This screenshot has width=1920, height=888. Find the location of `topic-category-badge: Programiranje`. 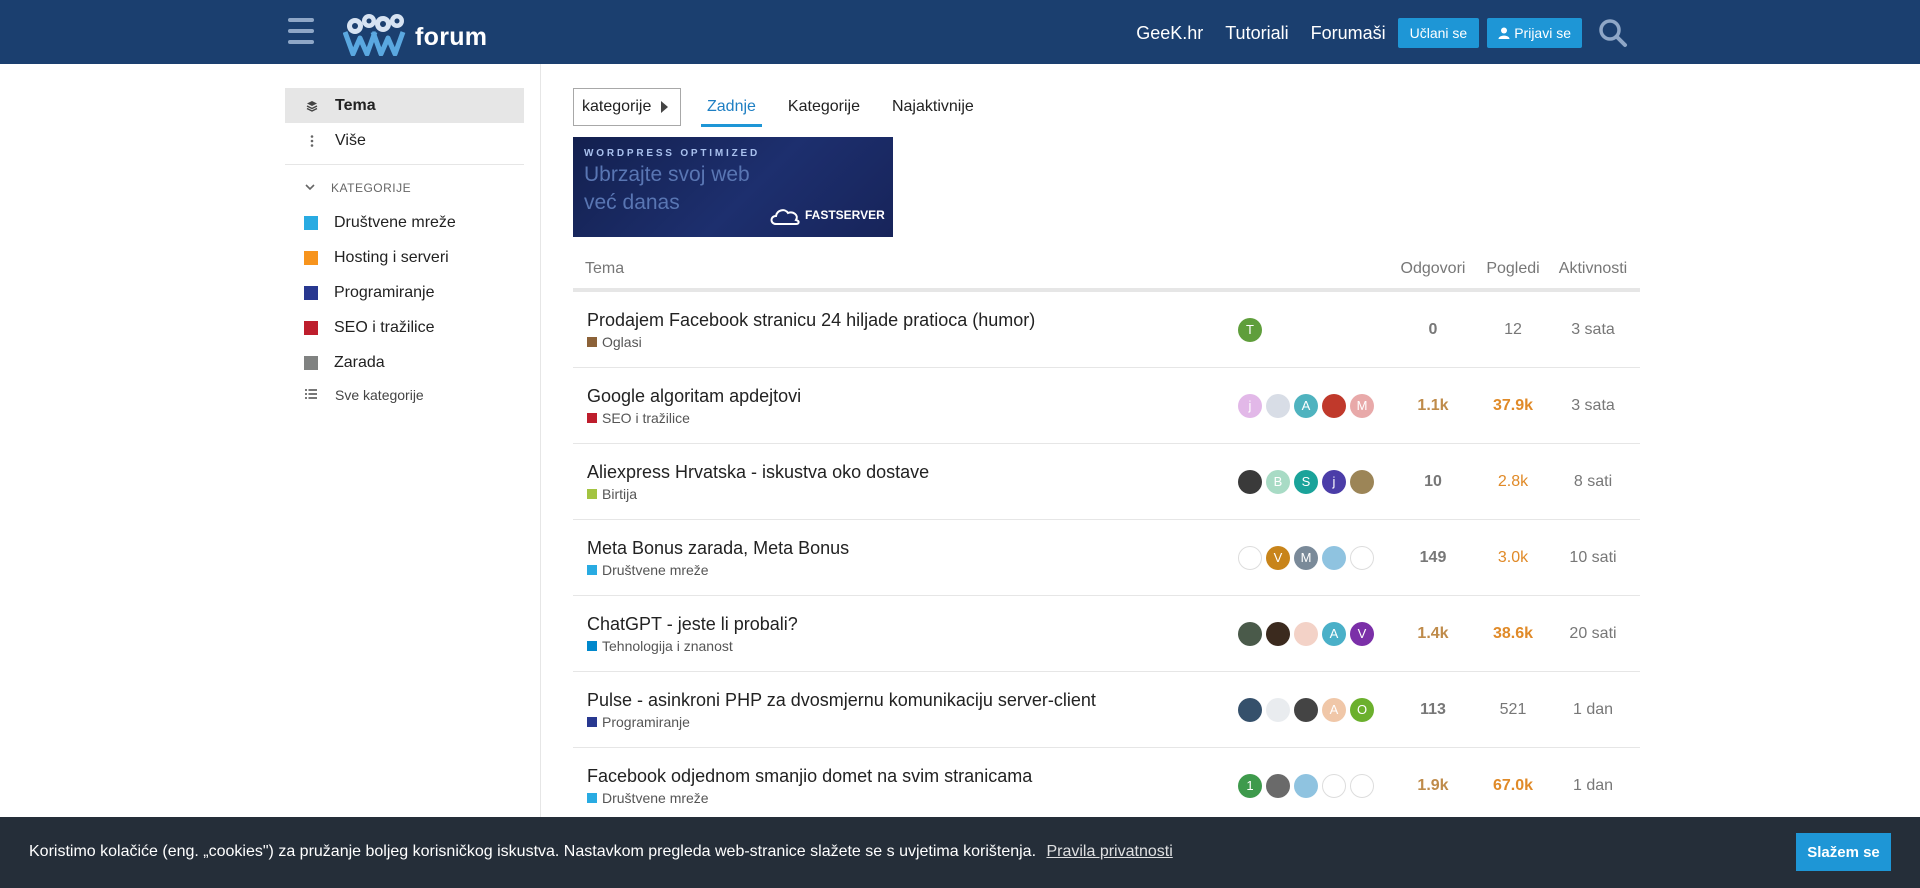

topic-category-badge: Programiranje is located at coordinates (912, 722).